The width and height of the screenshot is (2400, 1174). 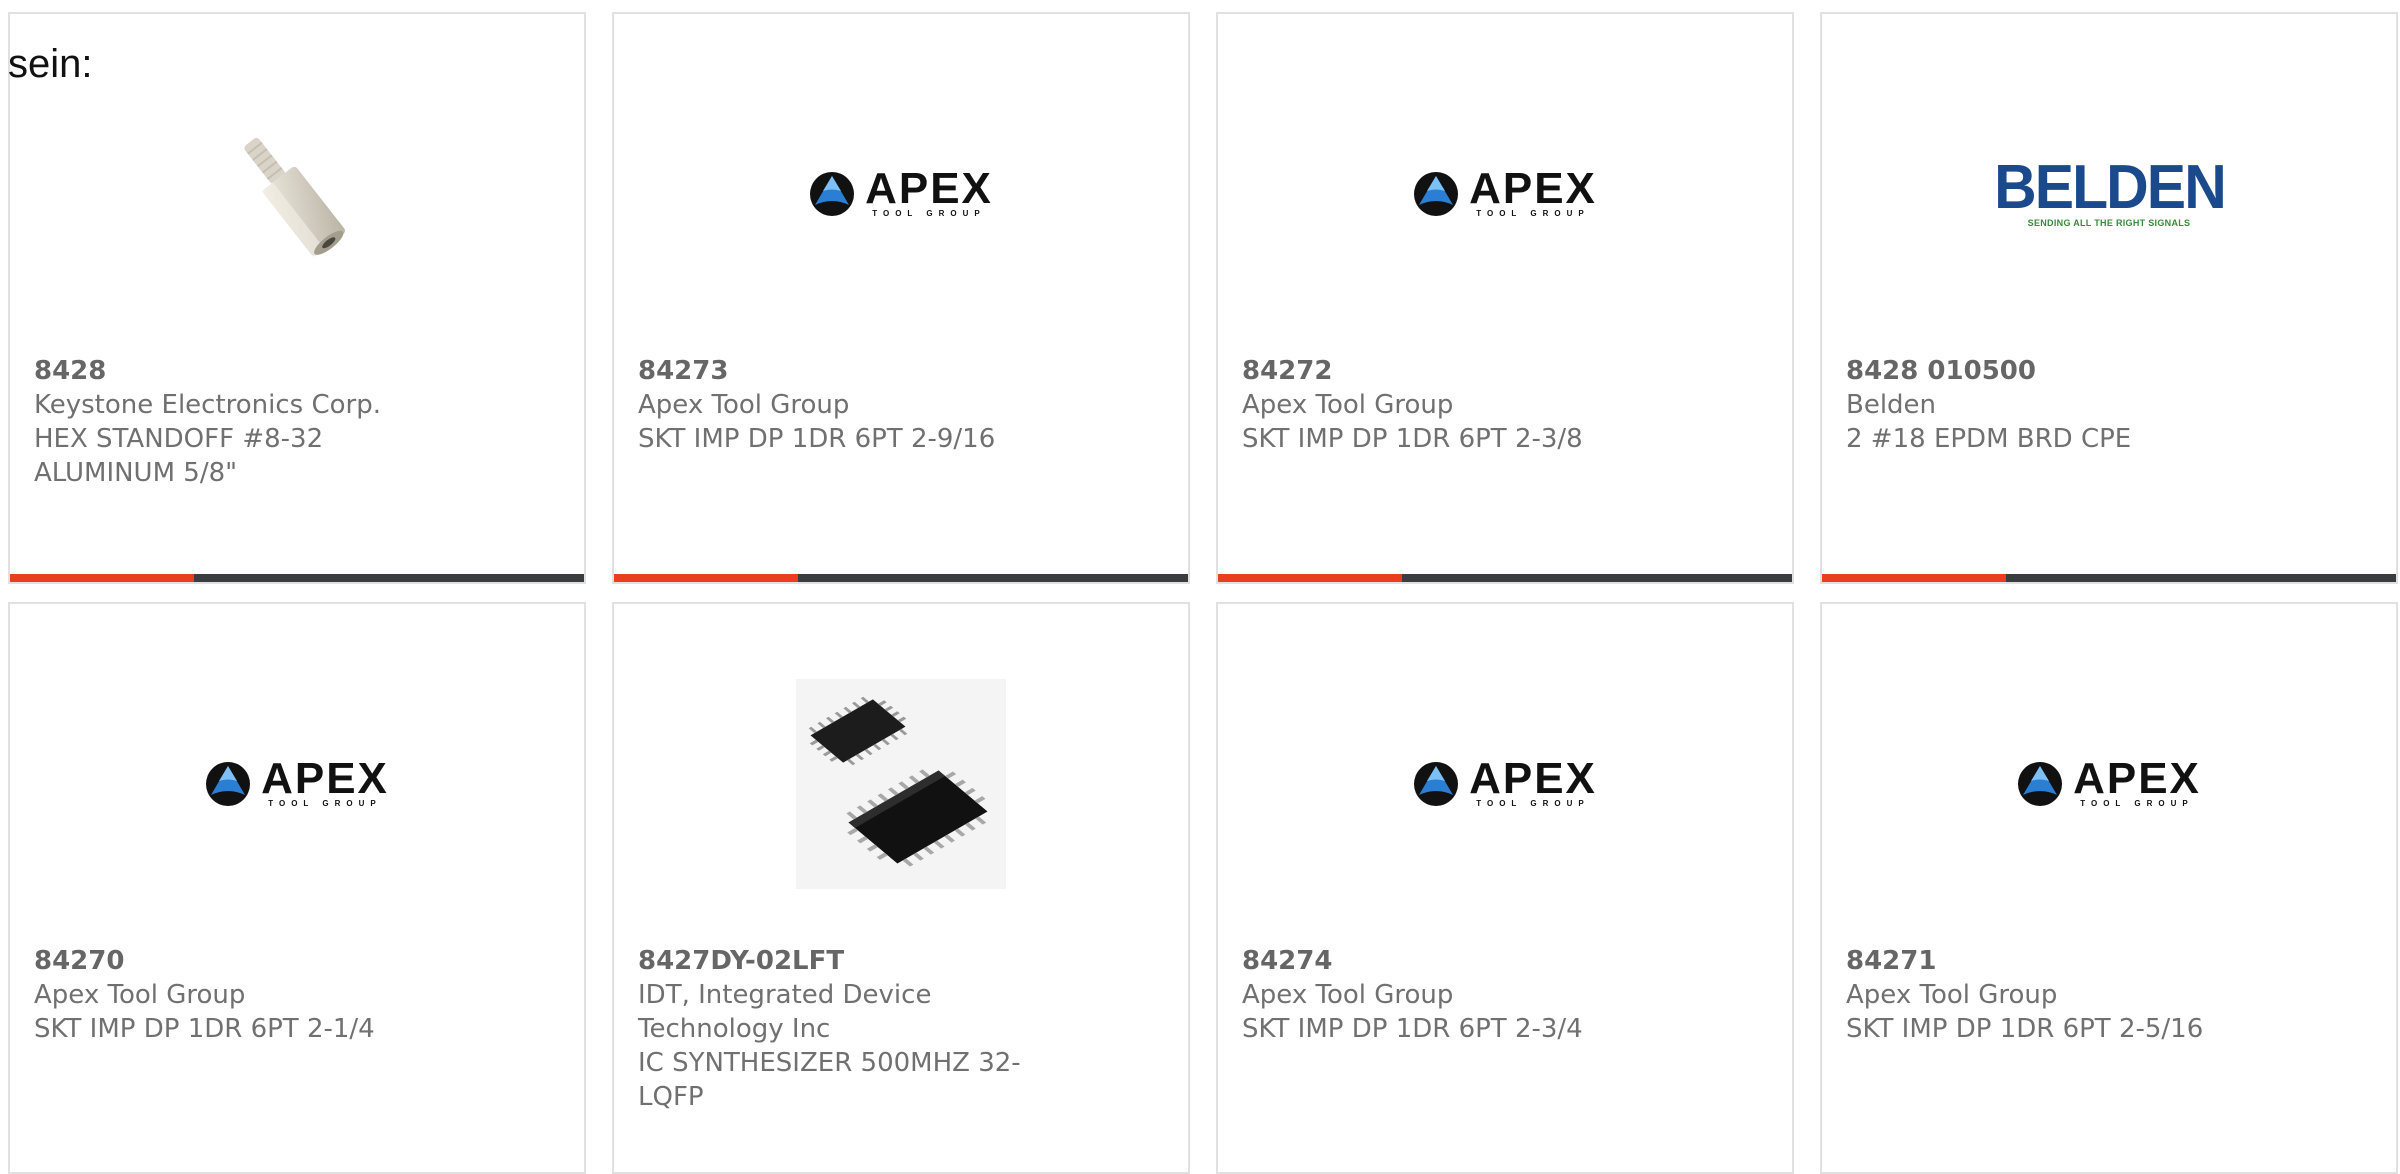 What do you see at coordinates (204, 1029) in the screenshot?
I see `description: SKT IMP DP 1DR 6PT 2-1/4` at bounding box center [204, 1029].